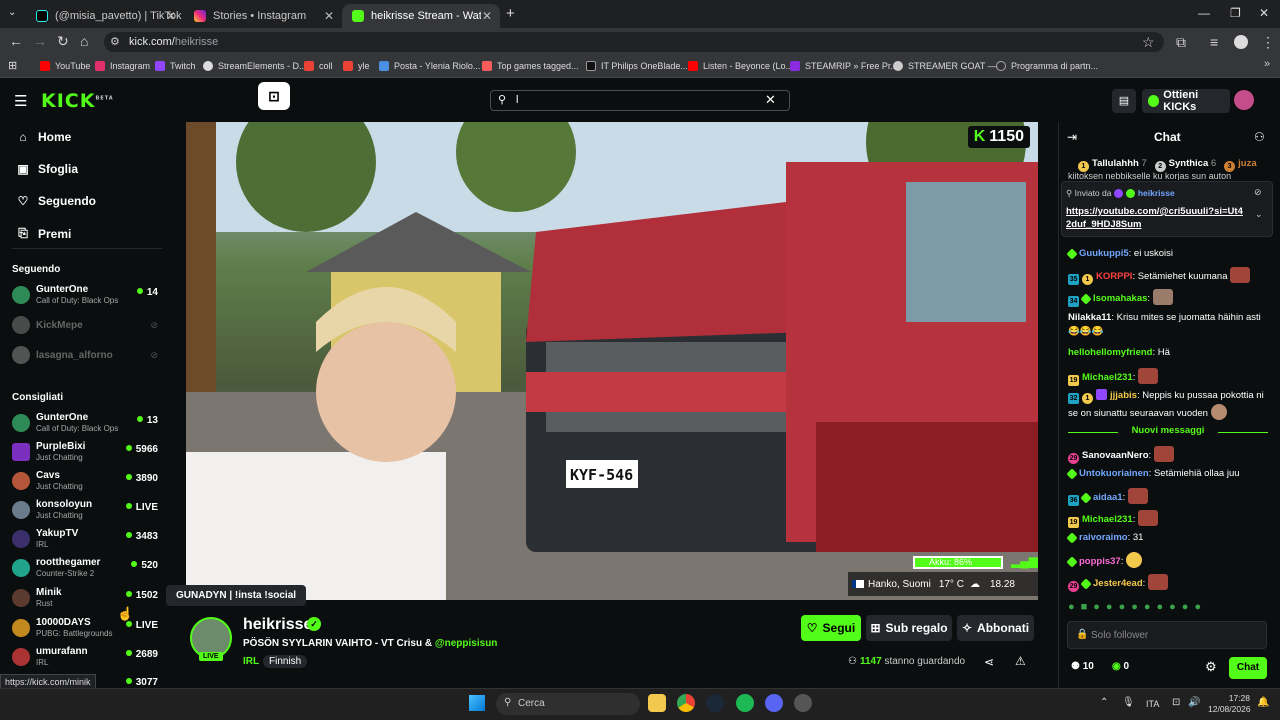 This screenshot has height=720, width=1280. I want to click on chat-username: Guukuppi5, so click(1104, 253).